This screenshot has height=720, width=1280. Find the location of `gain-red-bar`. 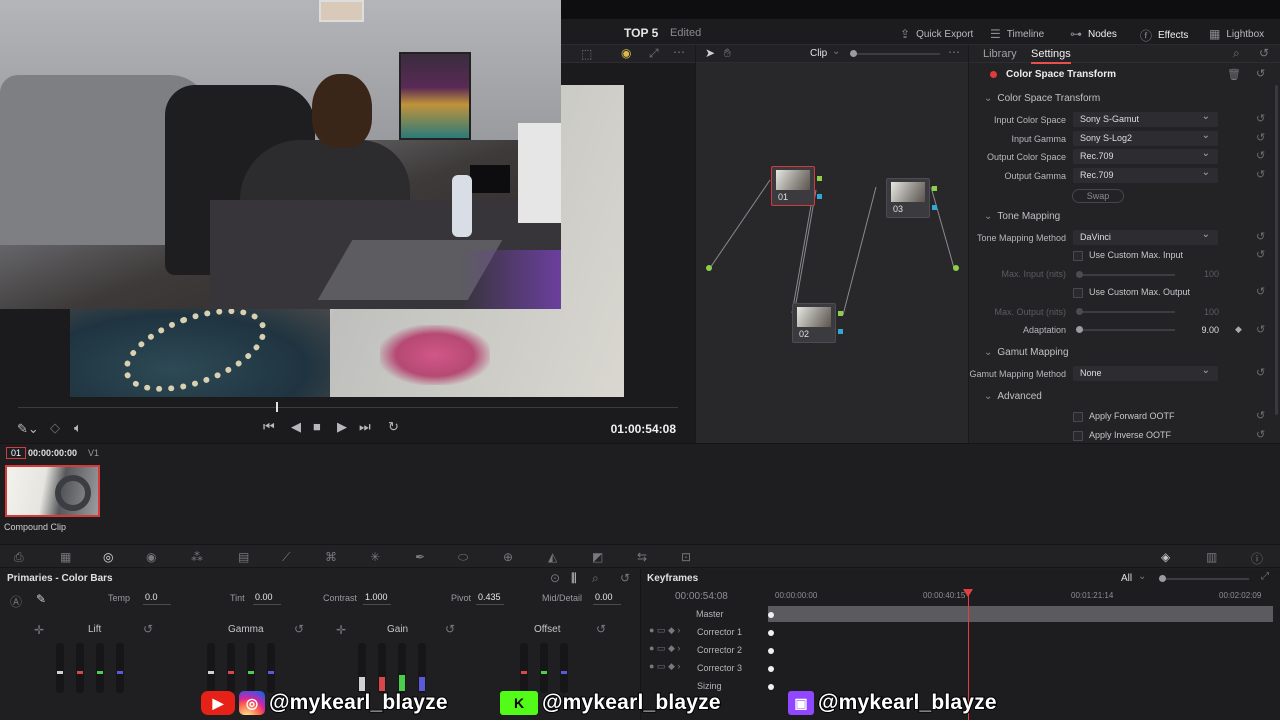

gain-red-bar is located at coordinates (382, 668).